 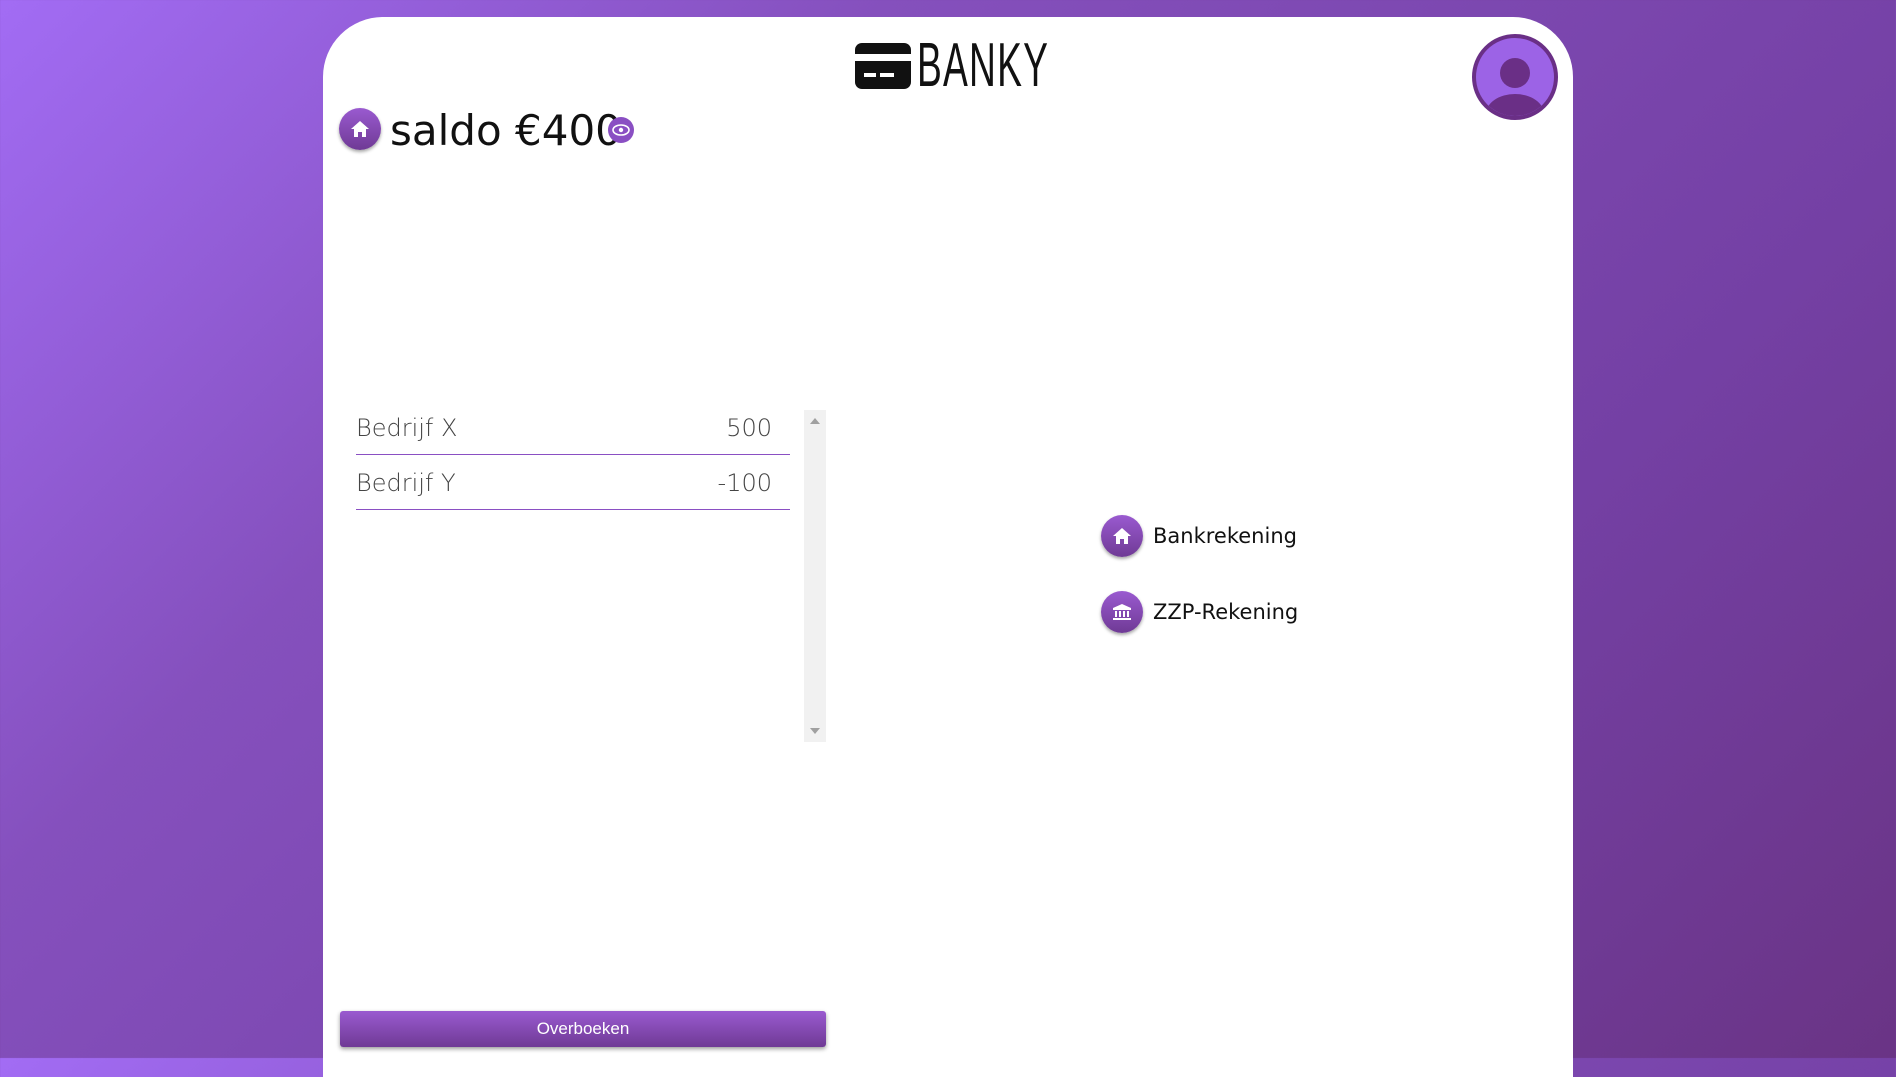 I want to click on transaction-name: Bedrijf X, so click(x=407, y=428).